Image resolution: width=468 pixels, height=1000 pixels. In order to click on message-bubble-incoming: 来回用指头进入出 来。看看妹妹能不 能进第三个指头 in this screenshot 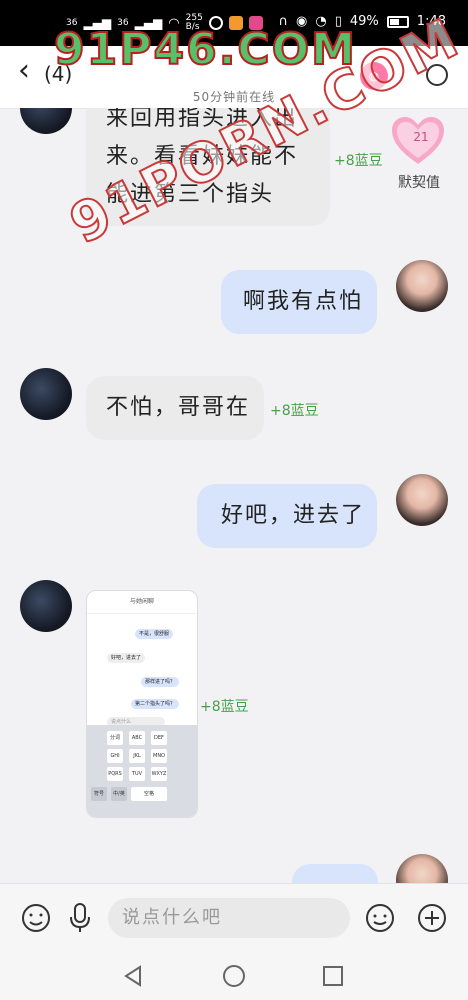, I will do `click(208, 167)`.